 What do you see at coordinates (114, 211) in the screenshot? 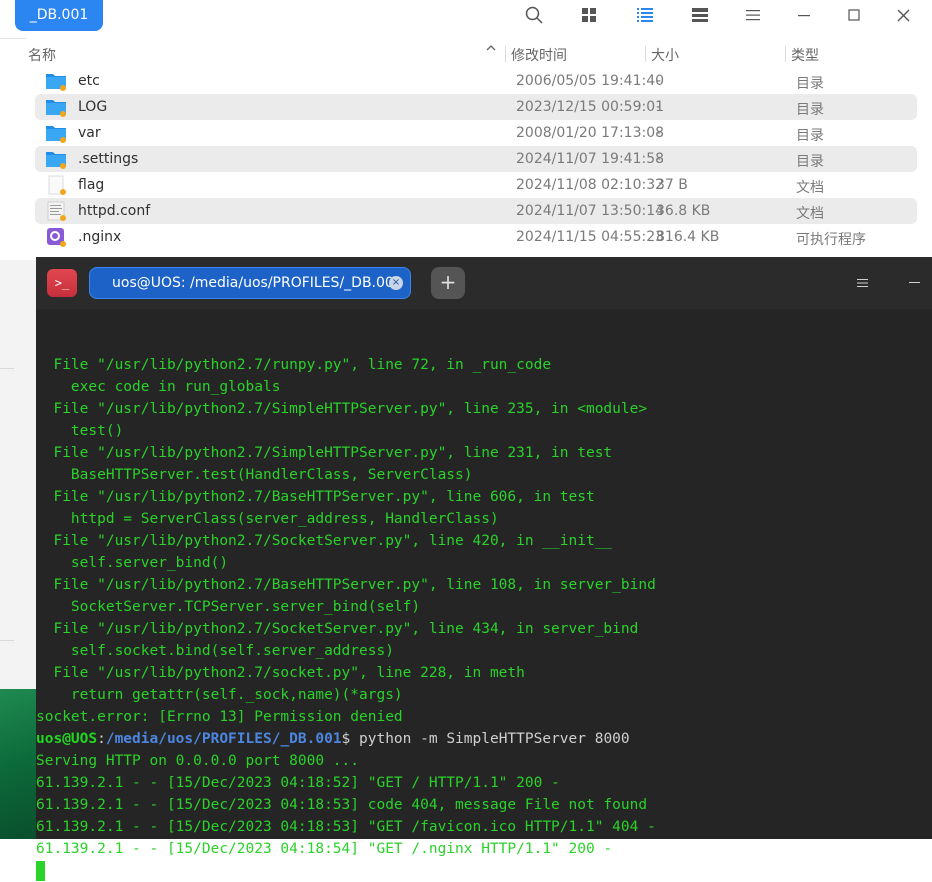
I see `file-name: httpd.conf` at bounding box center [114, 211].